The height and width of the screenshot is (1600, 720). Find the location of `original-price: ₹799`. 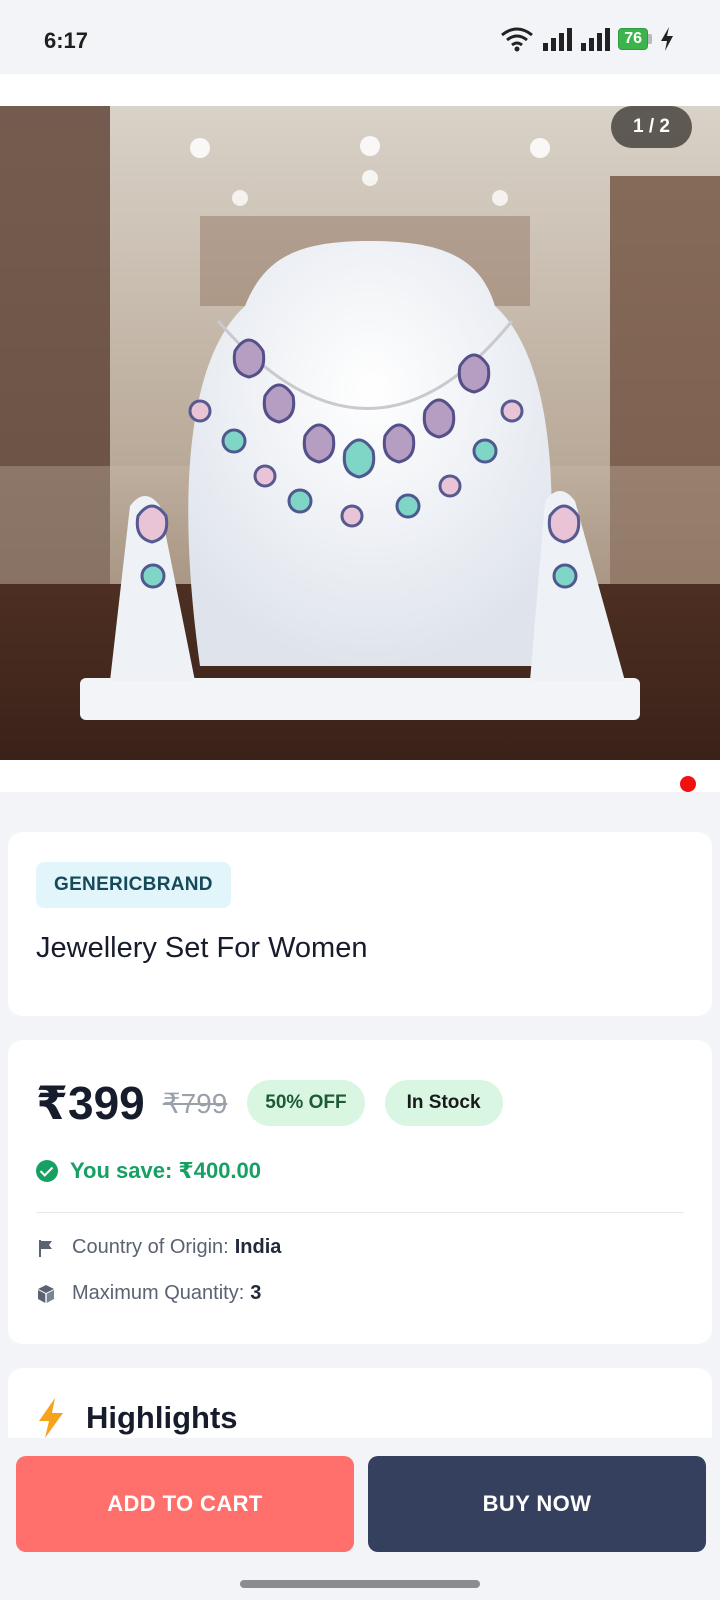

original-price: ₹799 is located at coordinates (195, 1103).